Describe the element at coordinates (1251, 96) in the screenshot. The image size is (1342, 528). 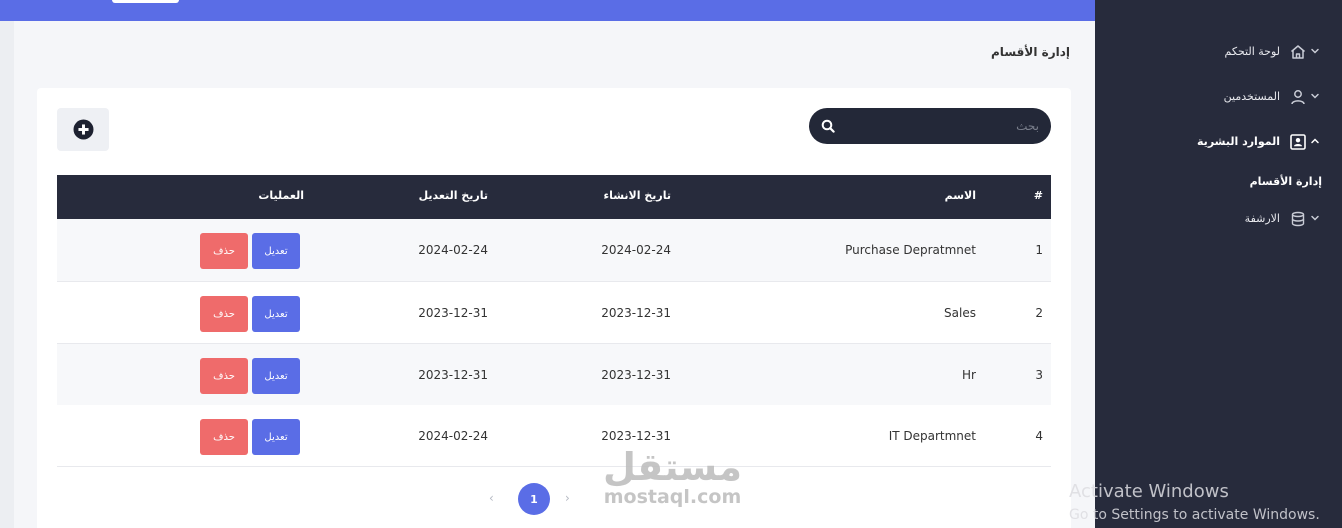
I see `sidebar-item-label: المستخدمين` at that location.